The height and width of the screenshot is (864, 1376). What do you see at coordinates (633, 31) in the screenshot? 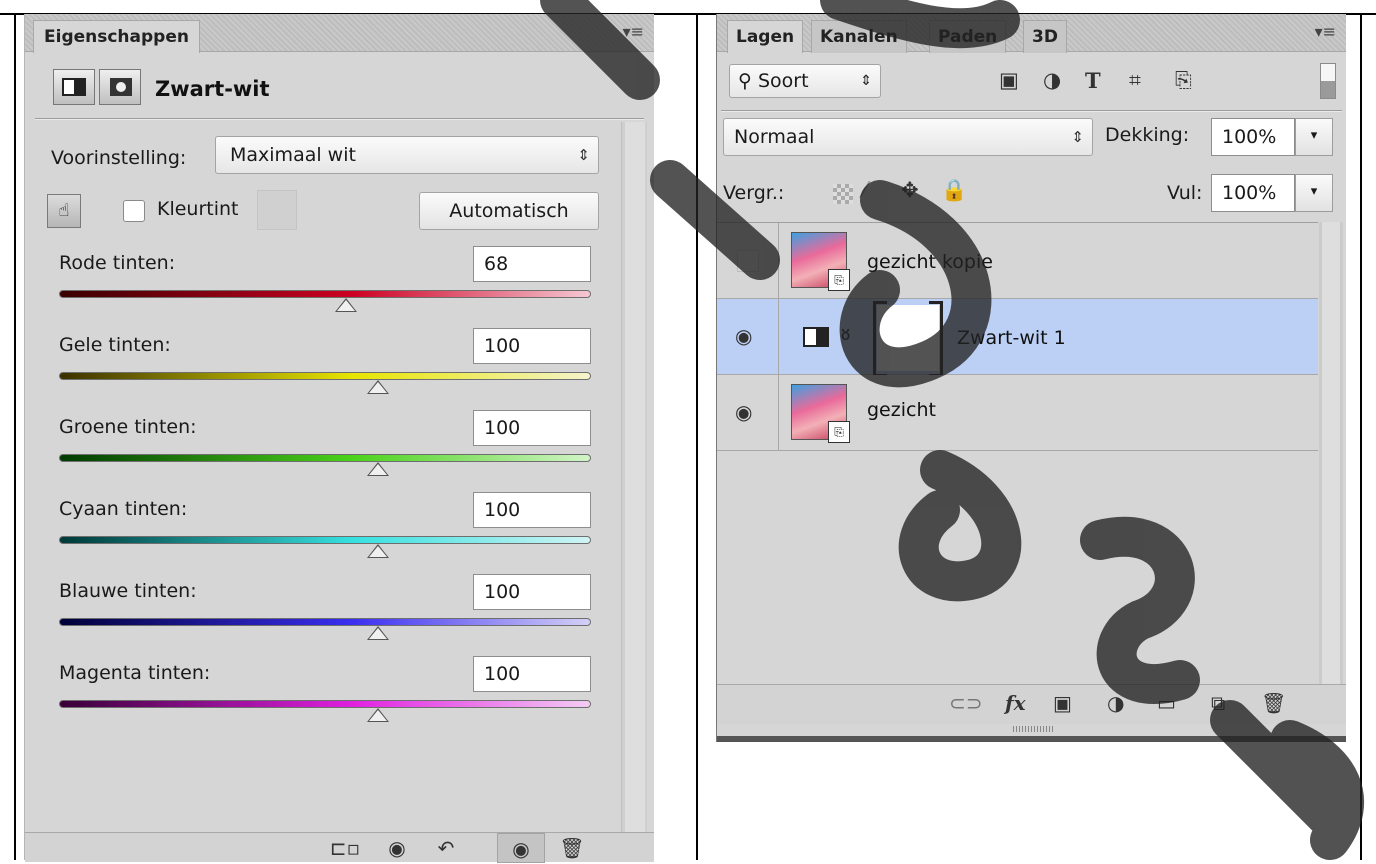
I see `panel-menu-icon: ▾≡` at bounding box center [633, 31].